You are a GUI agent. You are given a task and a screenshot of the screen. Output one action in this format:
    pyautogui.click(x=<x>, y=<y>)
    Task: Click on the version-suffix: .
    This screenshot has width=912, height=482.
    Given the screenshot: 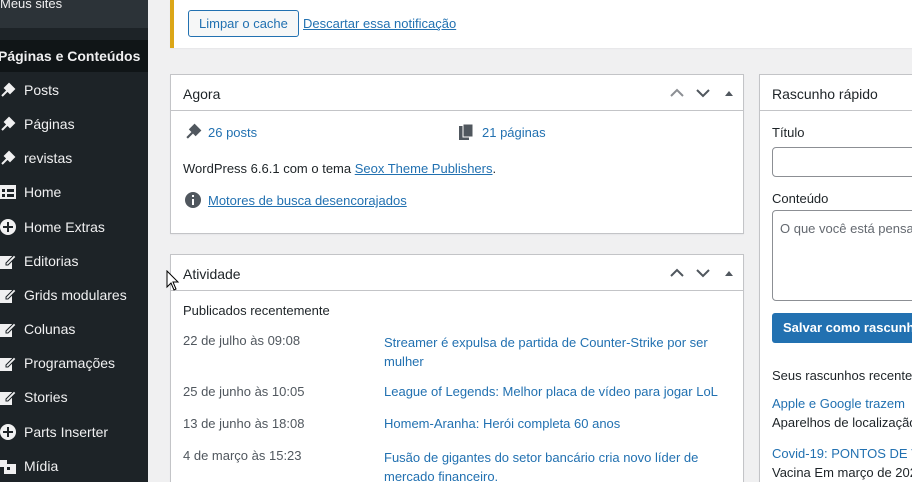 What is the action you would take?
    pyautogui.click(x=494, y=168)
    